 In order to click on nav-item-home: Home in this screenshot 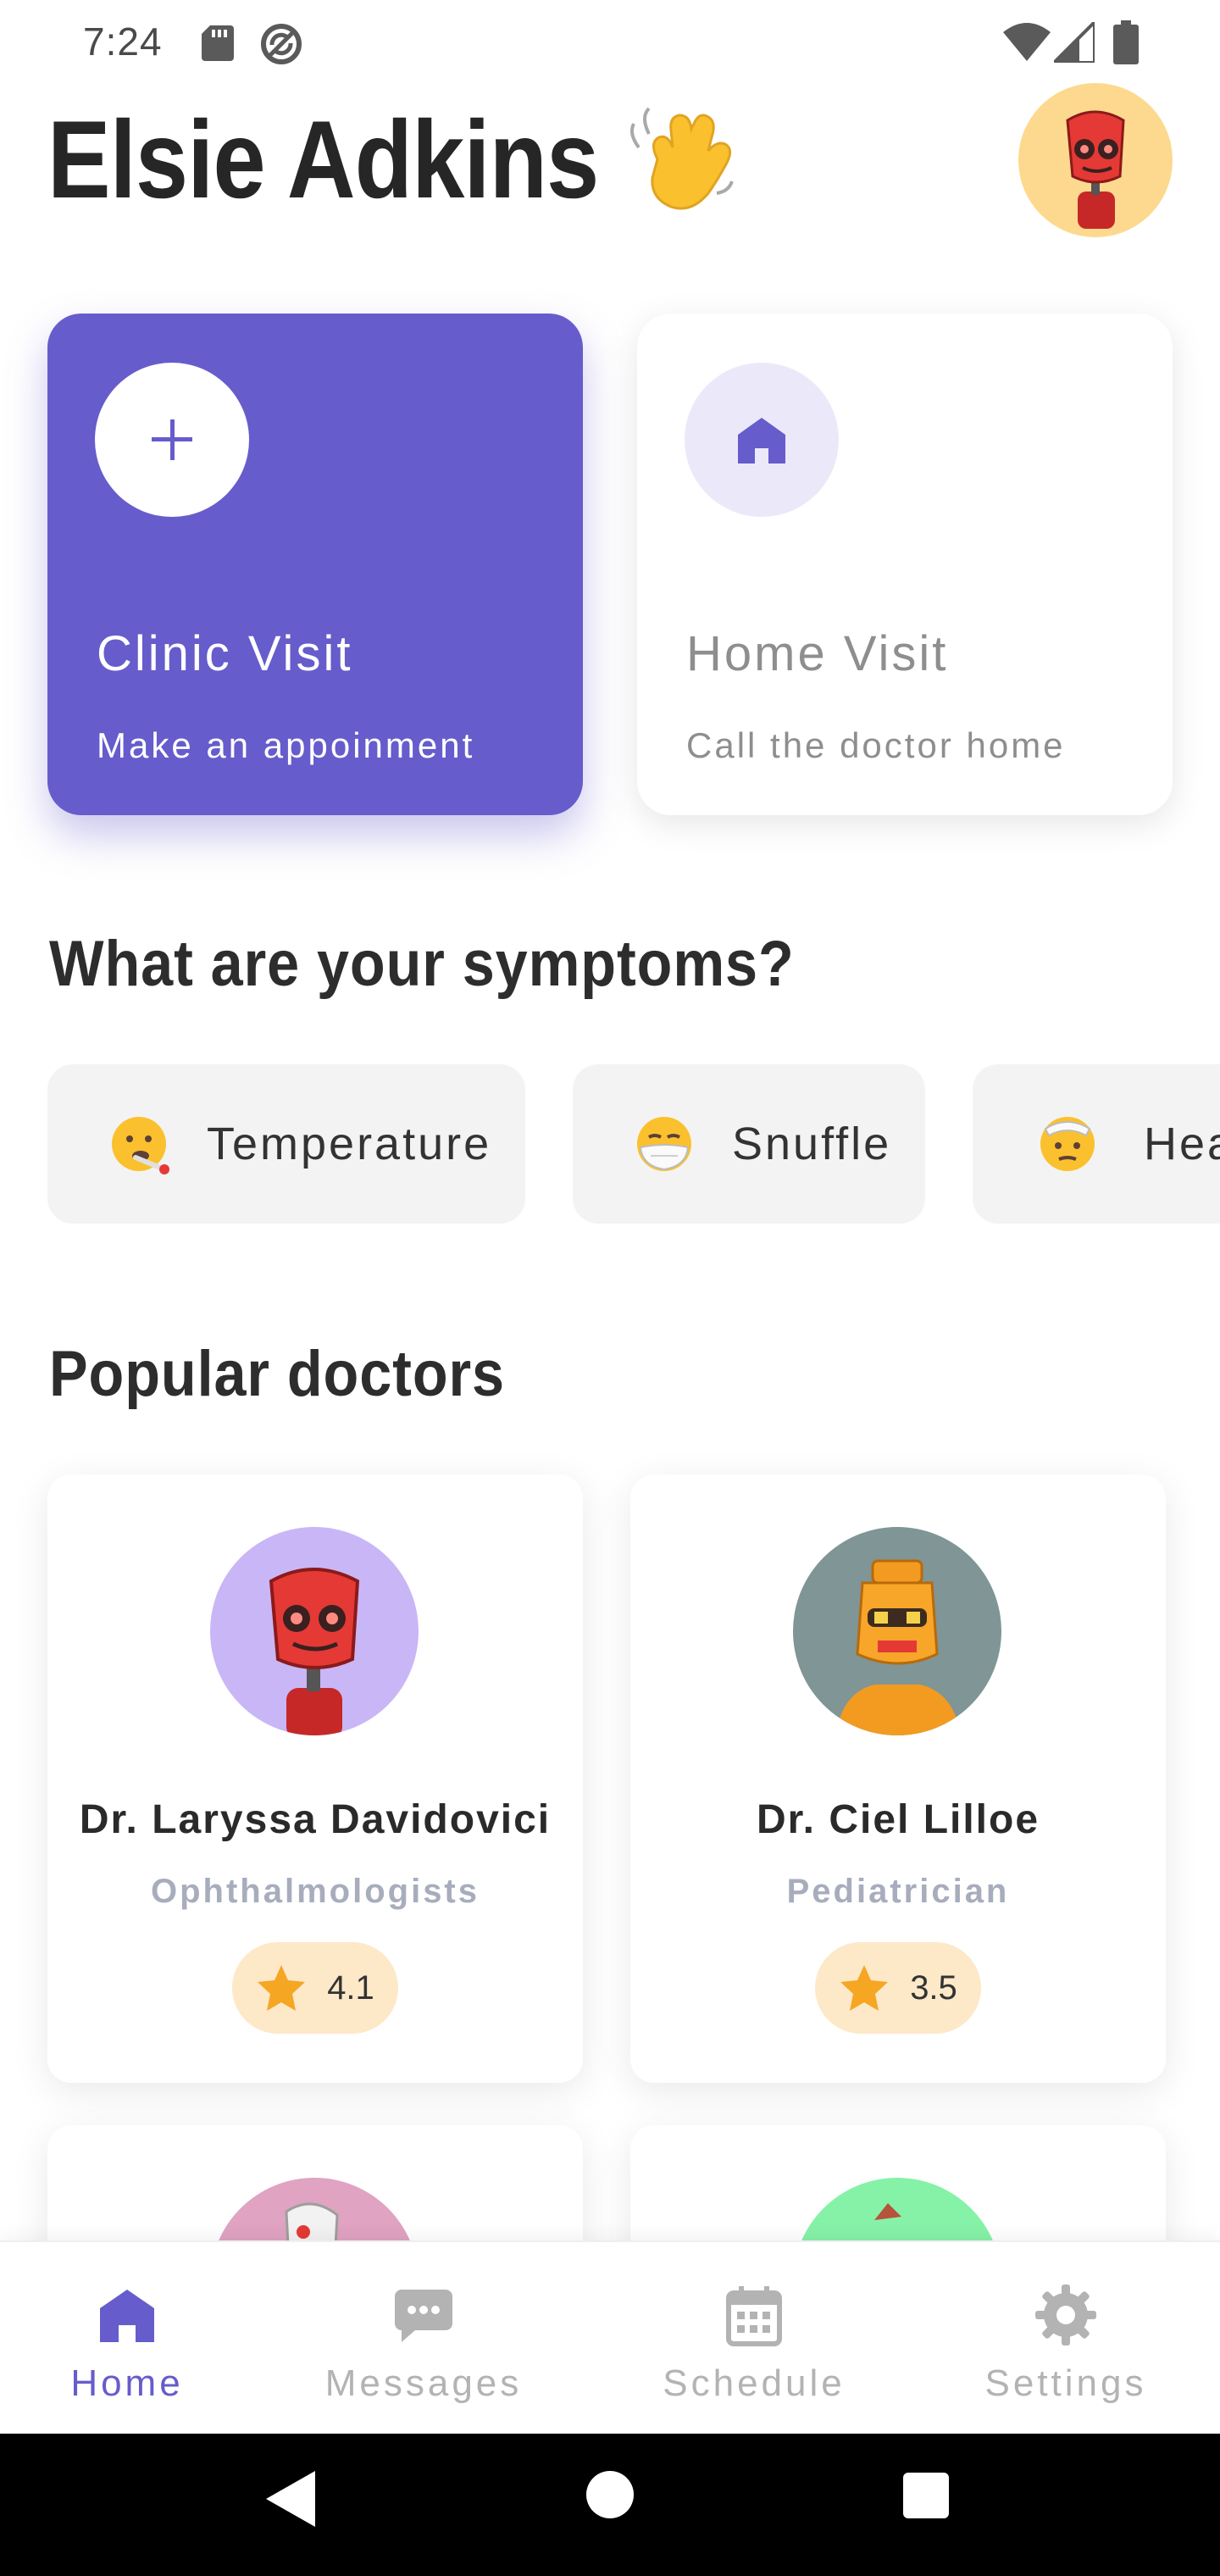, I will do `click(127, 2338)`.